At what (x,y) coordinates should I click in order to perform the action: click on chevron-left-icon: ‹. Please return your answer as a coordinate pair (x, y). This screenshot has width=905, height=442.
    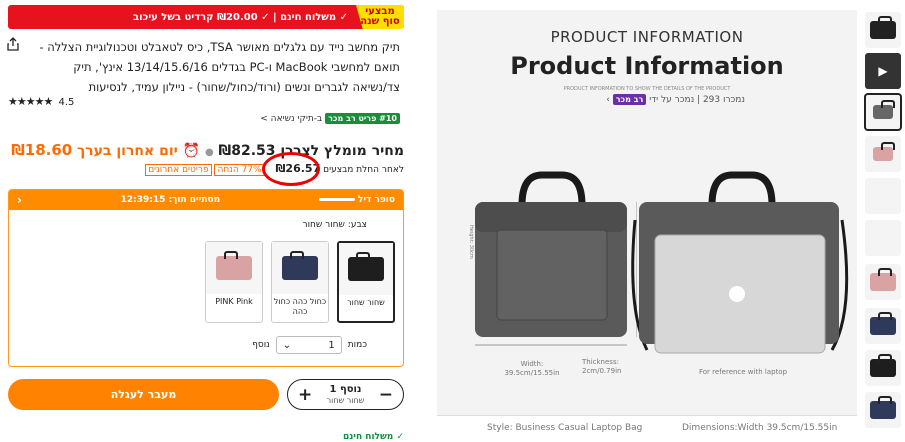
    Looking at the image, I should click on (19, 200).